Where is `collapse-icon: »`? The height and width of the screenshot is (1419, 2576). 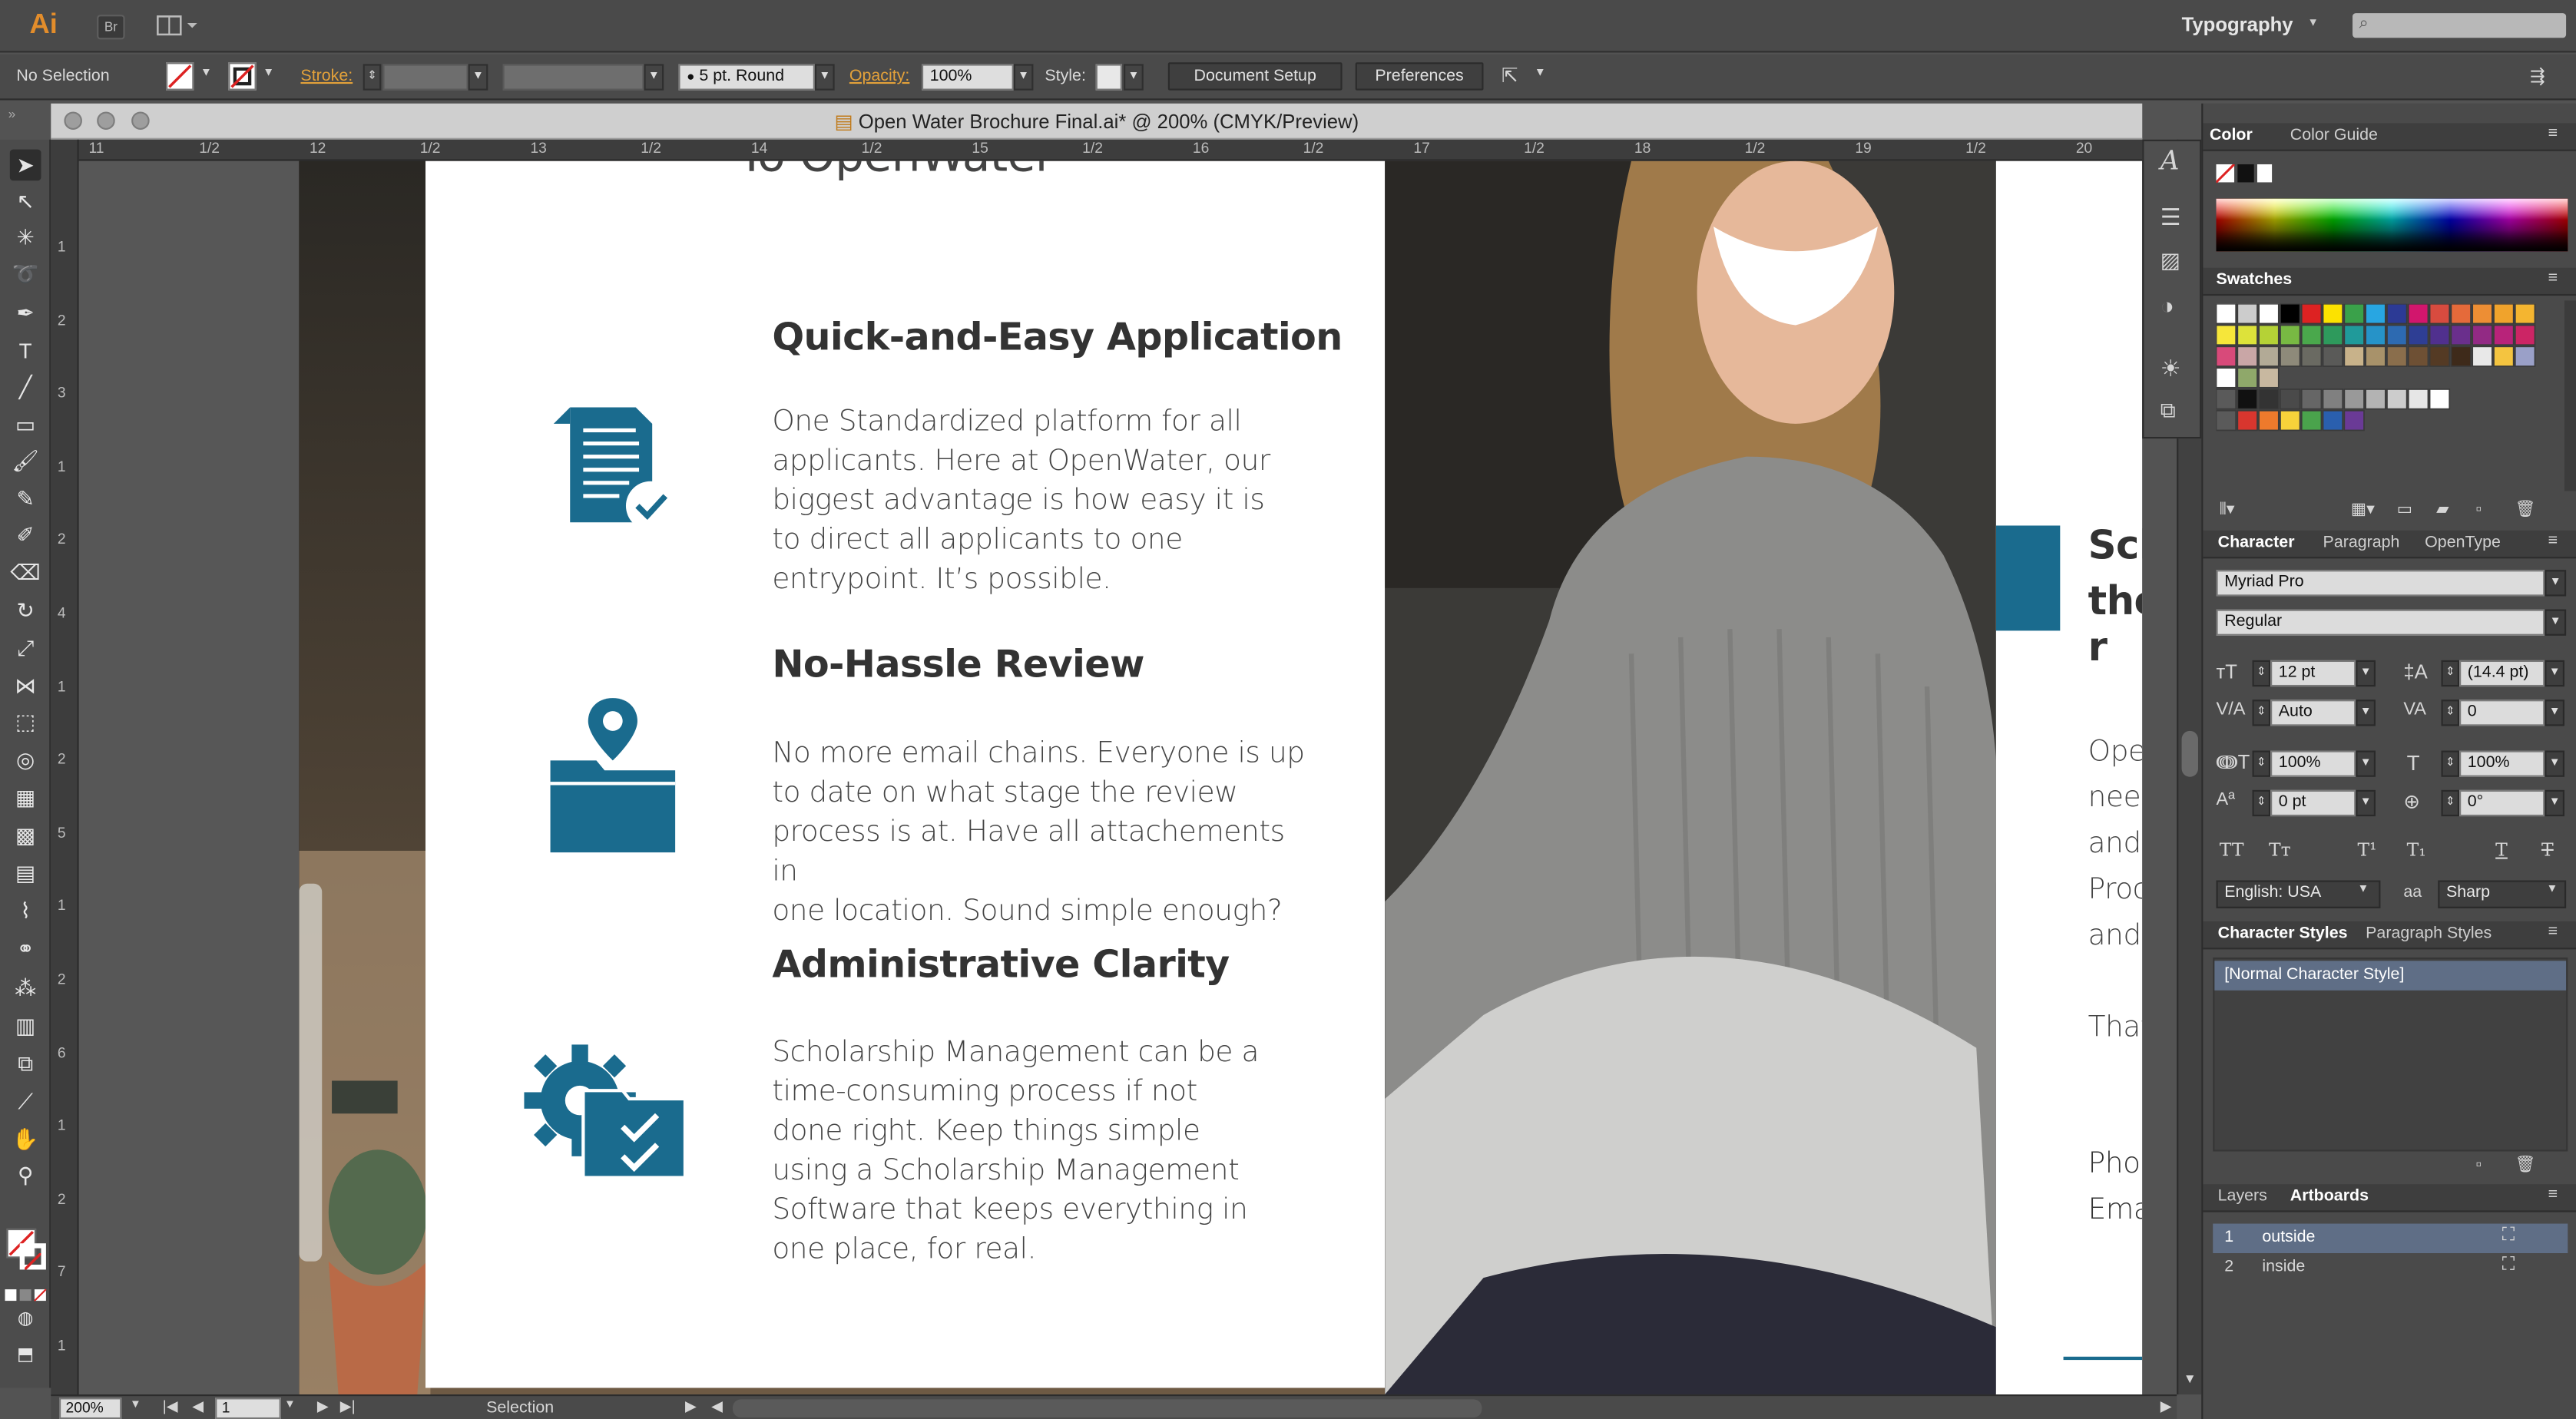 collapse-icon: » is located at coordinates (24, 117).